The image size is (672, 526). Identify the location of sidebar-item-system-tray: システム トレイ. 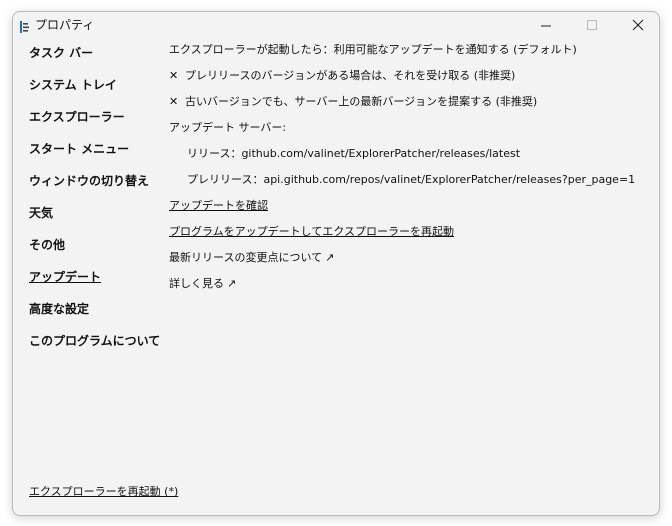
(73, 85).